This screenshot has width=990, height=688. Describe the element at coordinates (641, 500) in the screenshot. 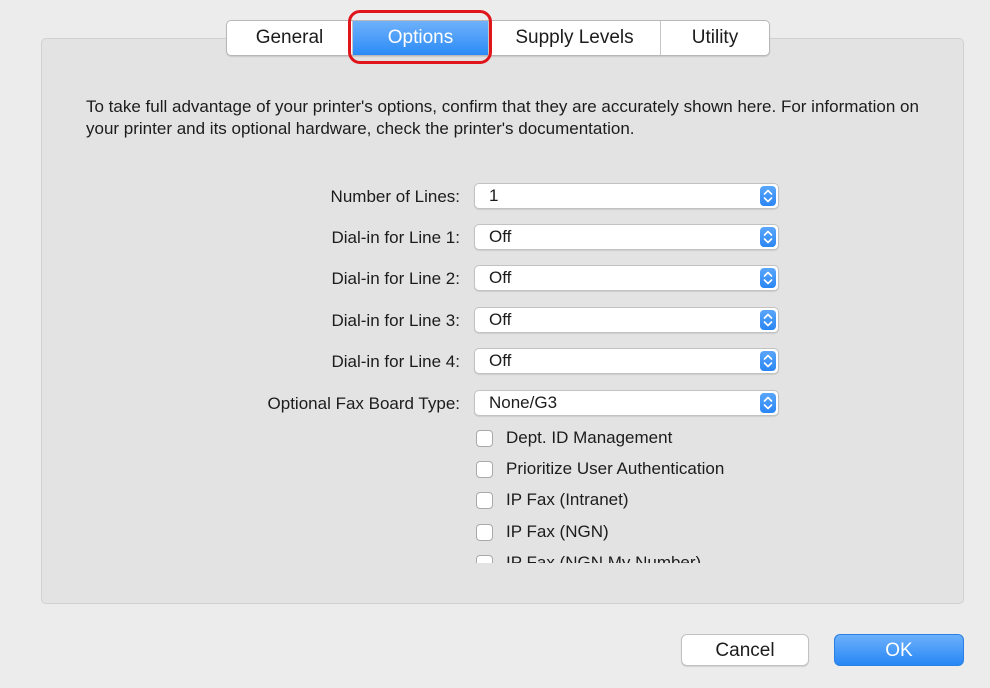

I see `checkbox-ip-fax-intranet: IP Fax (Intranet)` at that location.